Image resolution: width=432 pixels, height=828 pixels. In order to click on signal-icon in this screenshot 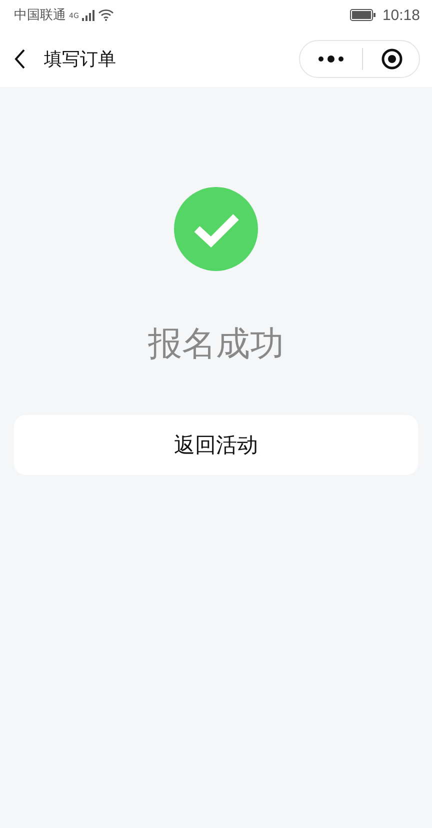, I will do `click(88, 15)`.